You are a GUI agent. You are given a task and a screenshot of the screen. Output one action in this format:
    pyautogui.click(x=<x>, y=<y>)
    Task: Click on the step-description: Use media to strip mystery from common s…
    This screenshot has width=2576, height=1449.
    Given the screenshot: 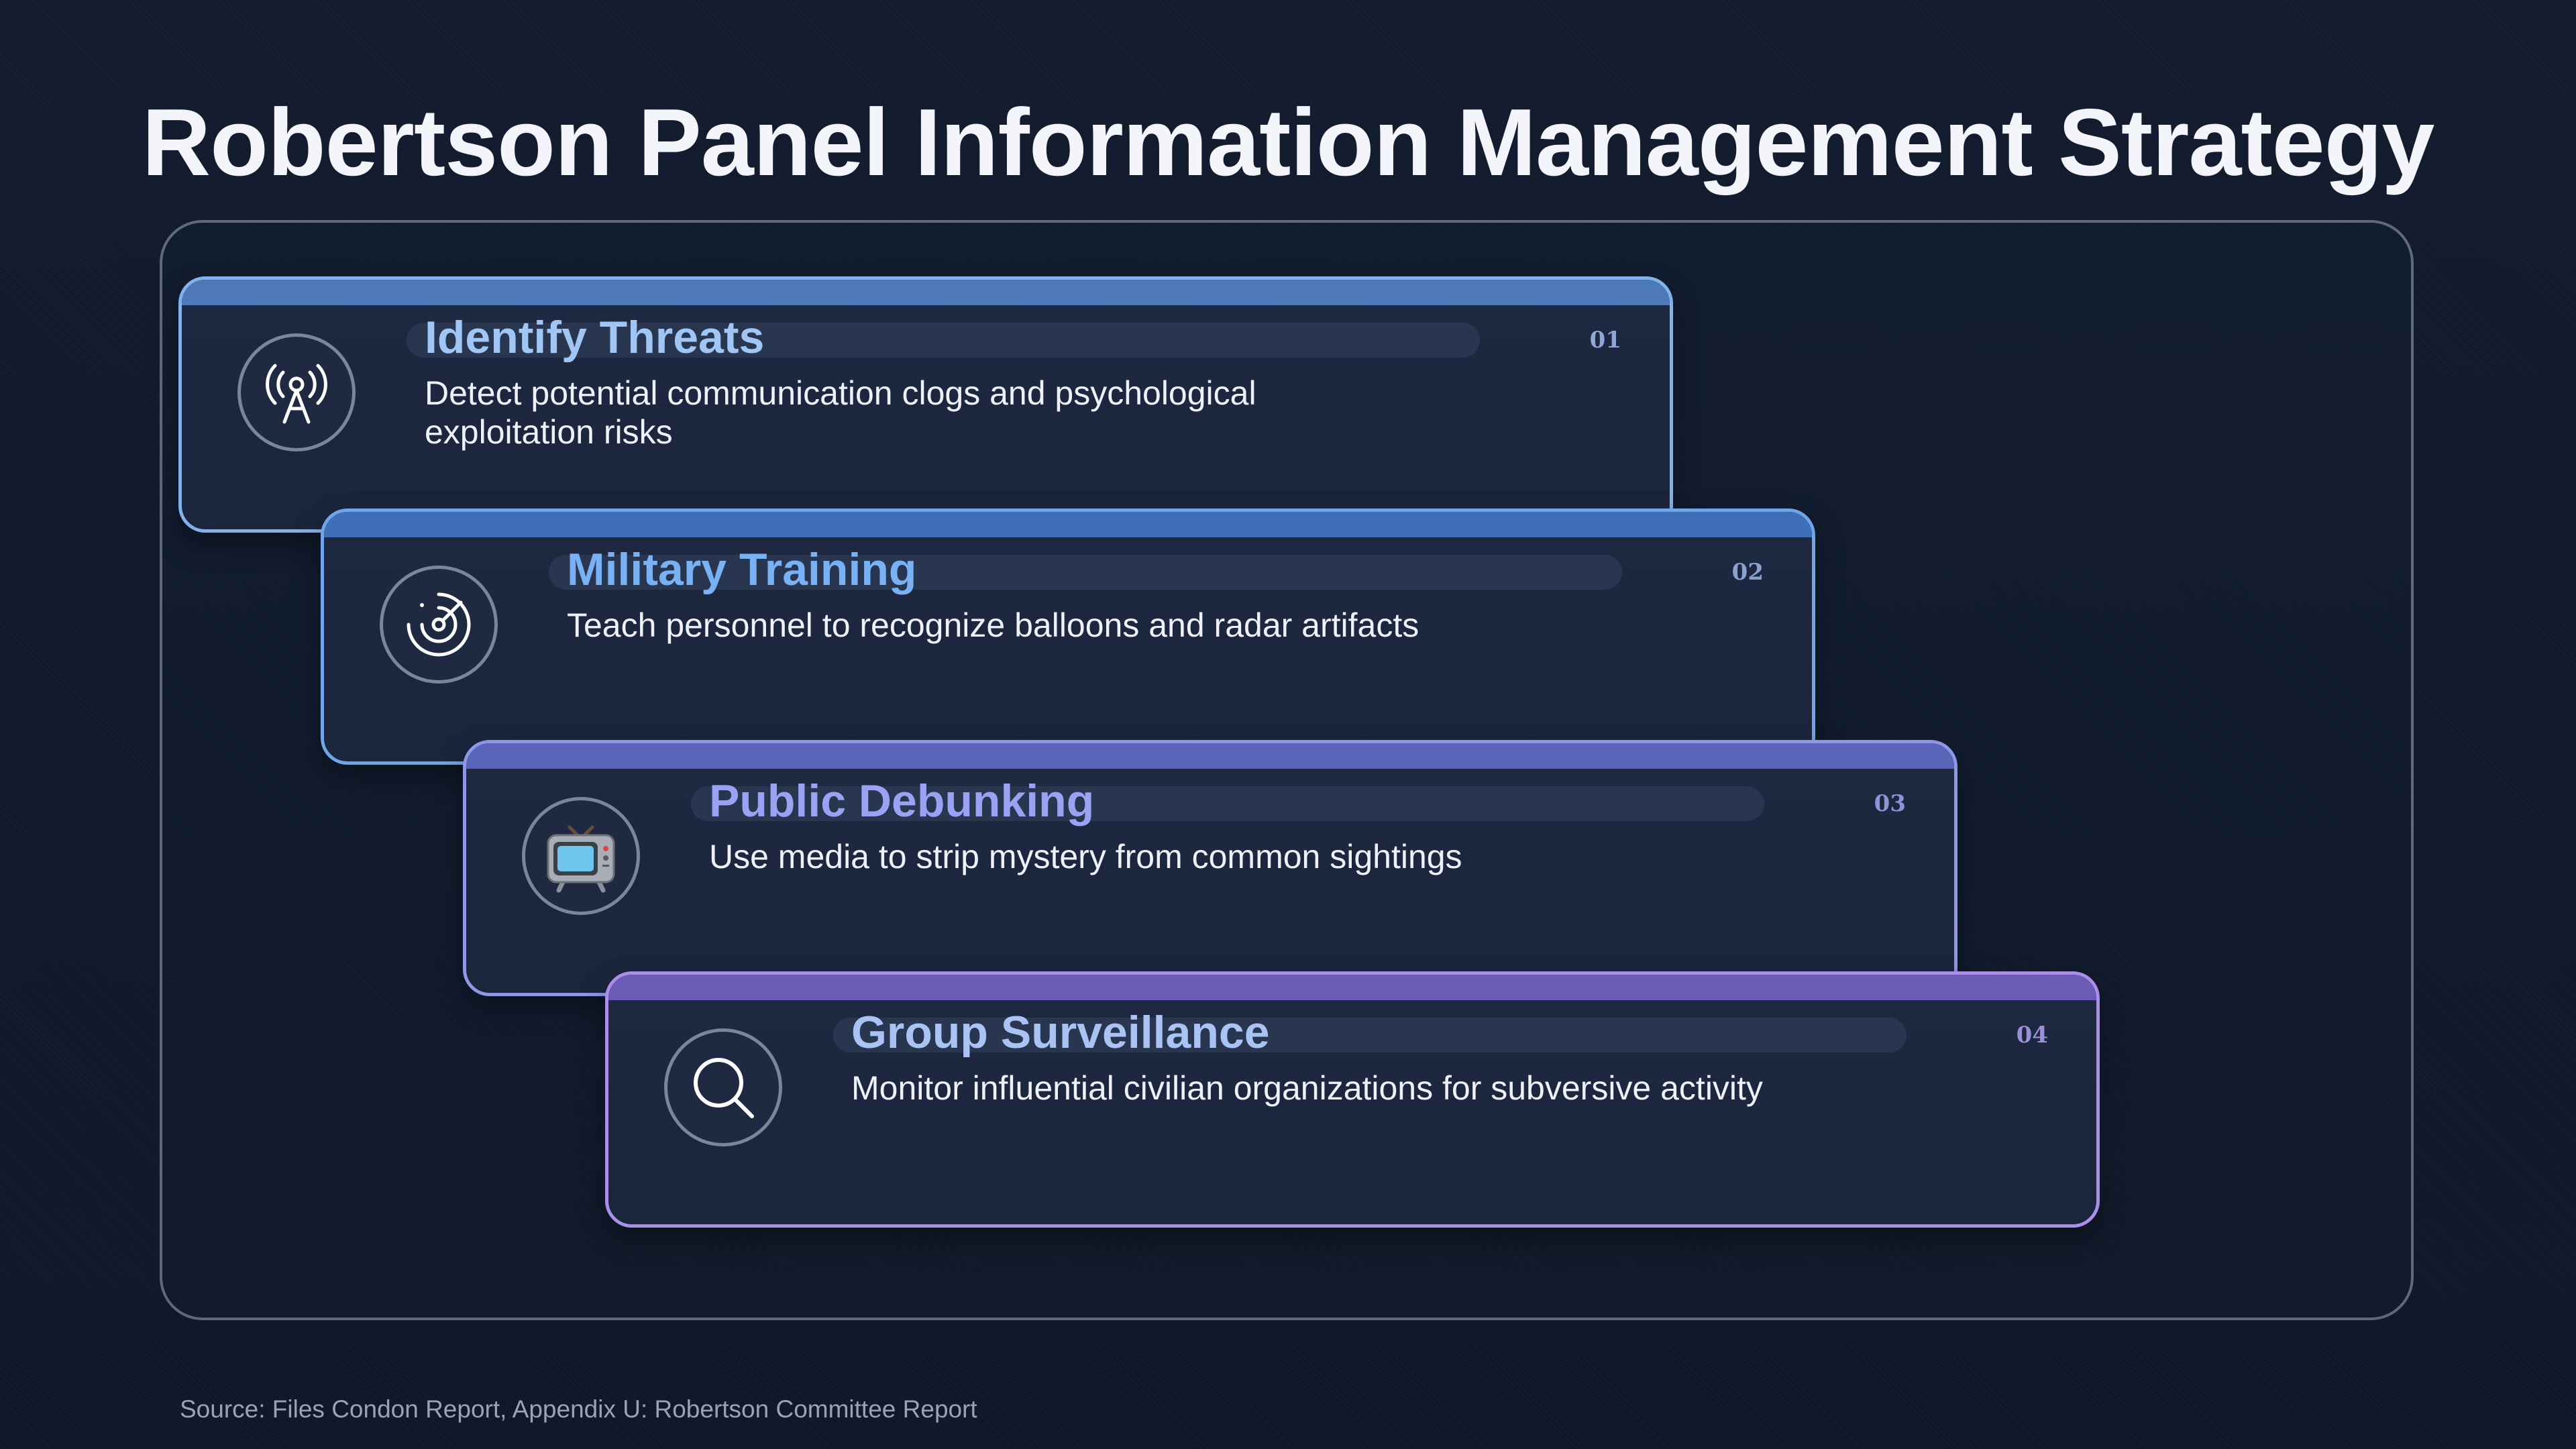 What is the action you would take?
    pyautogui.click(x=1085, y=856)
    